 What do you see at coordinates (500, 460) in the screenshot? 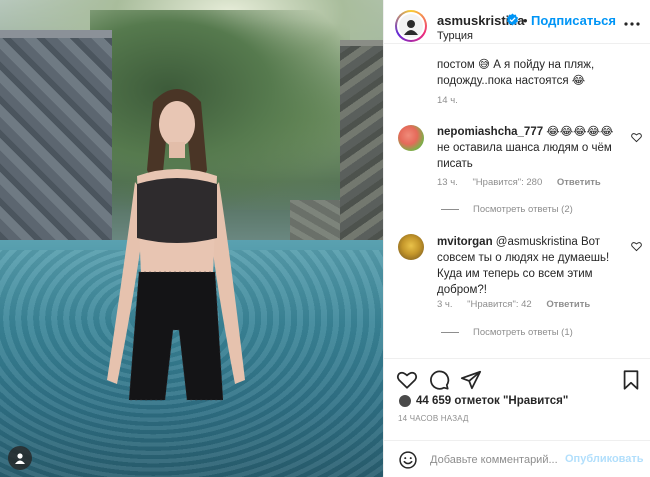
I see `comment-input` at bounding box center [500, 460].